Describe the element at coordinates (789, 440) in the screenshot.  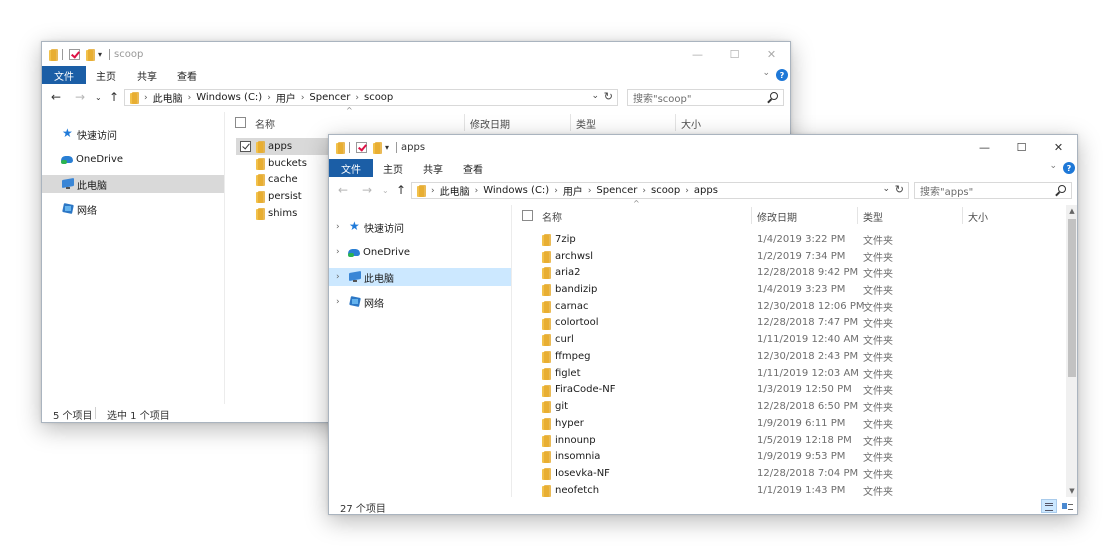
I see `table-row: innounp 1/5/2019 12:18 PM 文件夹` at that location.